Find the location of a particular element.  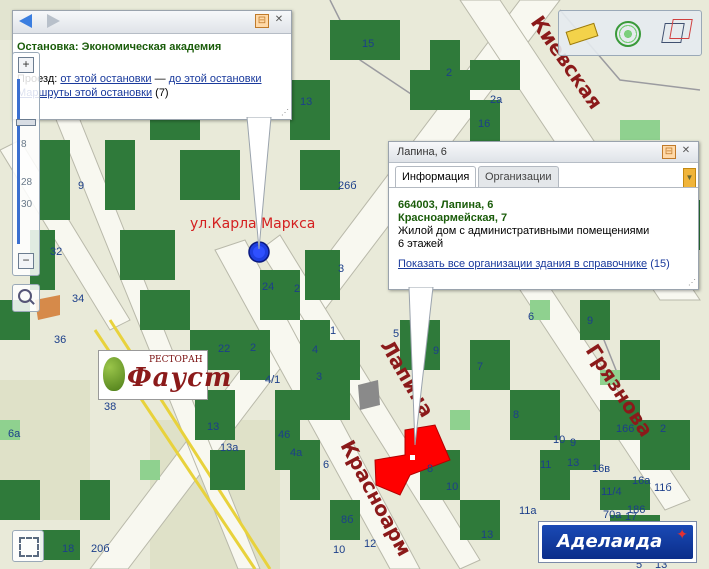

building-popup-resize-grip: ⋰ is located at coordinates (692, 282).